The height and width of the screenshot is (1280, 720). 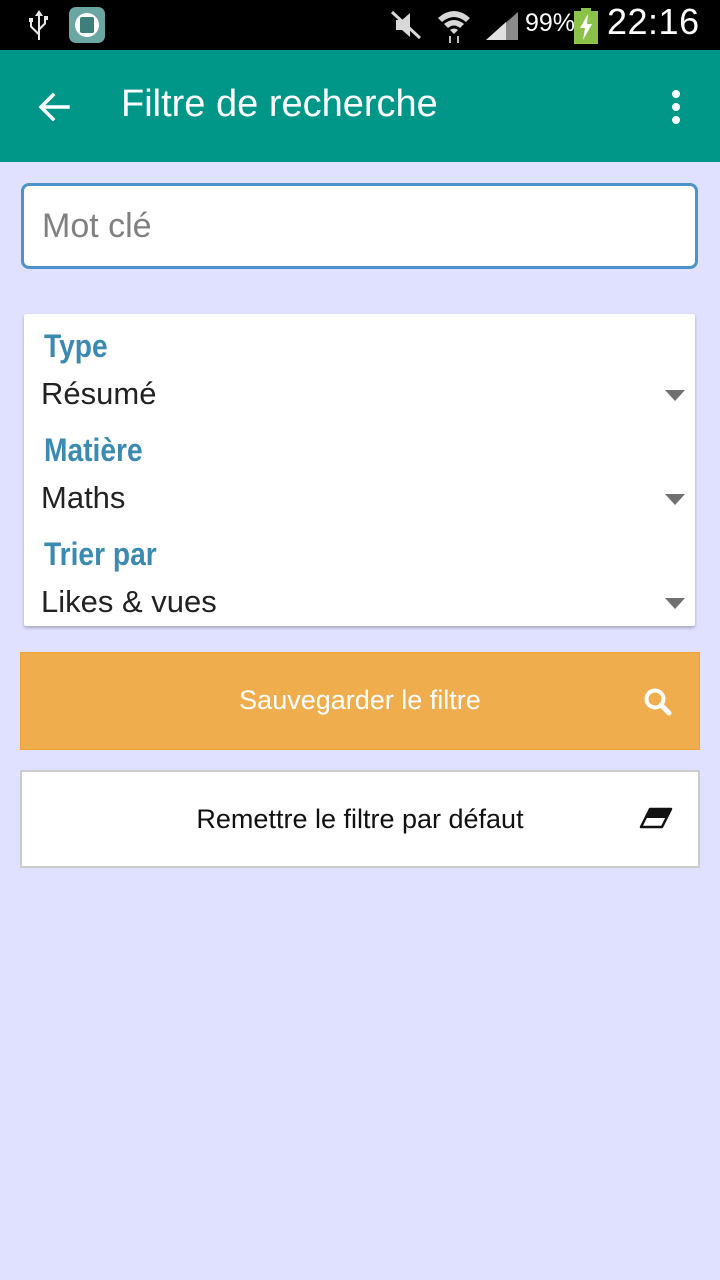 What do you see at coordinates (279, 104) in the screenshot?
I see `page-title: Filtre de recherche` at bounding box center [279, 104].